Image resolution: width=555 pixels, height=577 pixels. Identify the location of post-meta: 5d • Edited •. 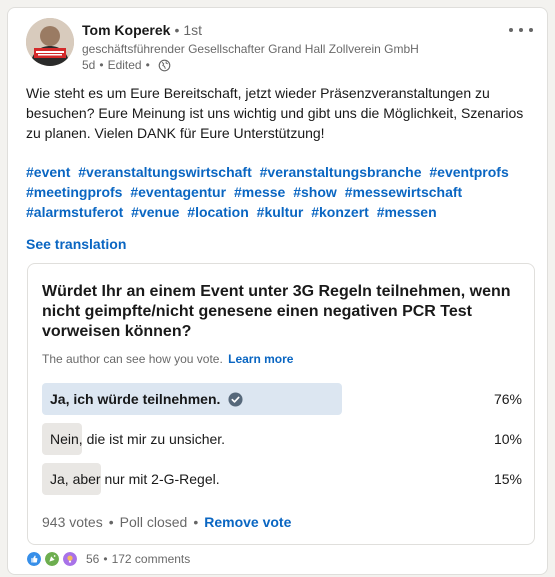
(126, 65).